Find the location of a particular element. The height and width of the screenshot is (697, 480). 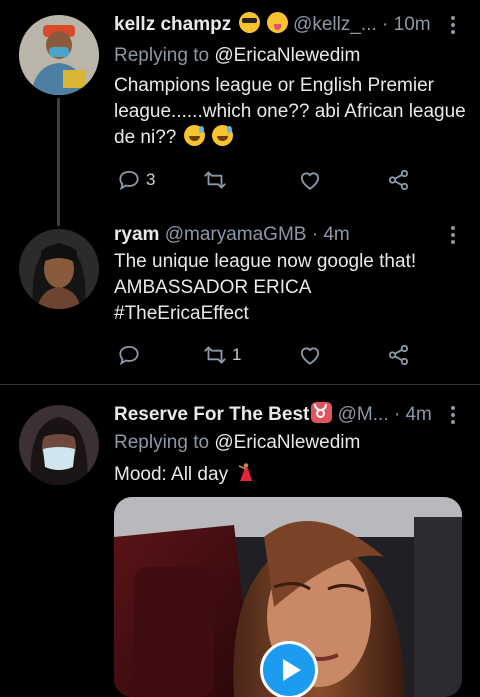

reply-button: 3 is located at coordinates (135, 180).